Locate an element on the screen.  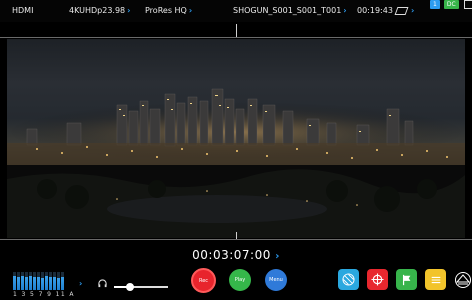
input-source: HDMI is located at coordinates (22, 11).